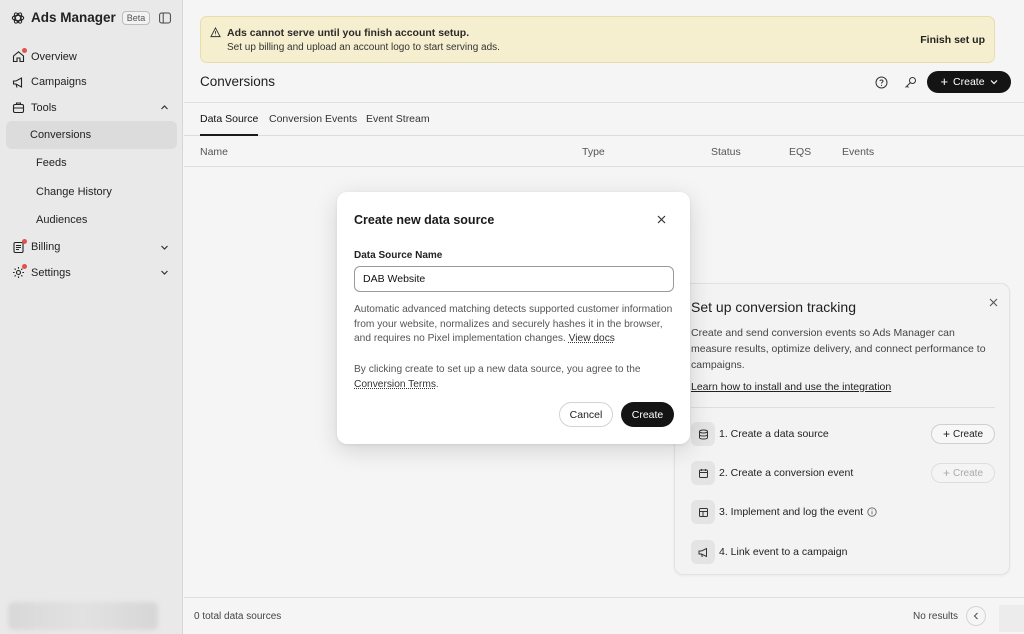 This screenshot has height=634, width=1024. Describe the element at coordinates (398, 255) in the screenshot. I see `data-source-name-label: Data Source Name` at that location.